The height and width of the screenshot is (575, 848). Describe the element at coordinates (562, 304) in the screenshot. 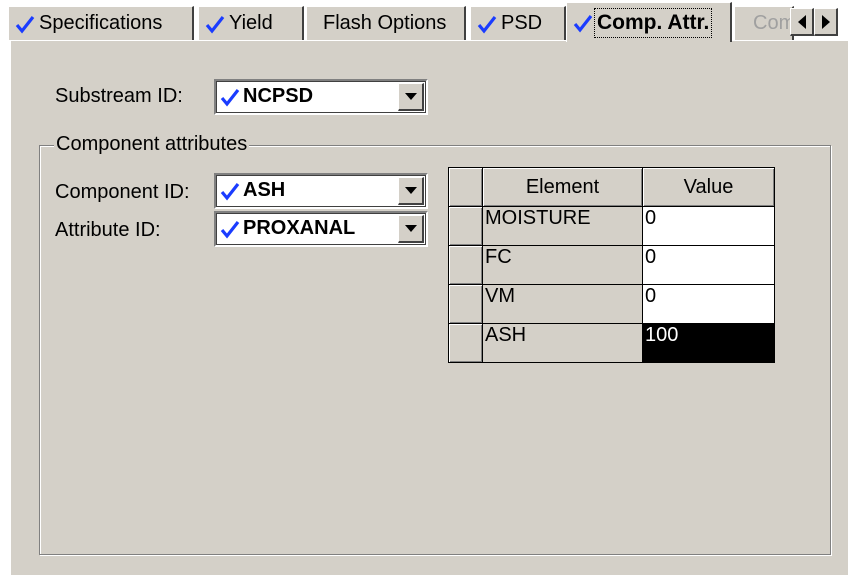

I see `element-cell: VM` at that location.